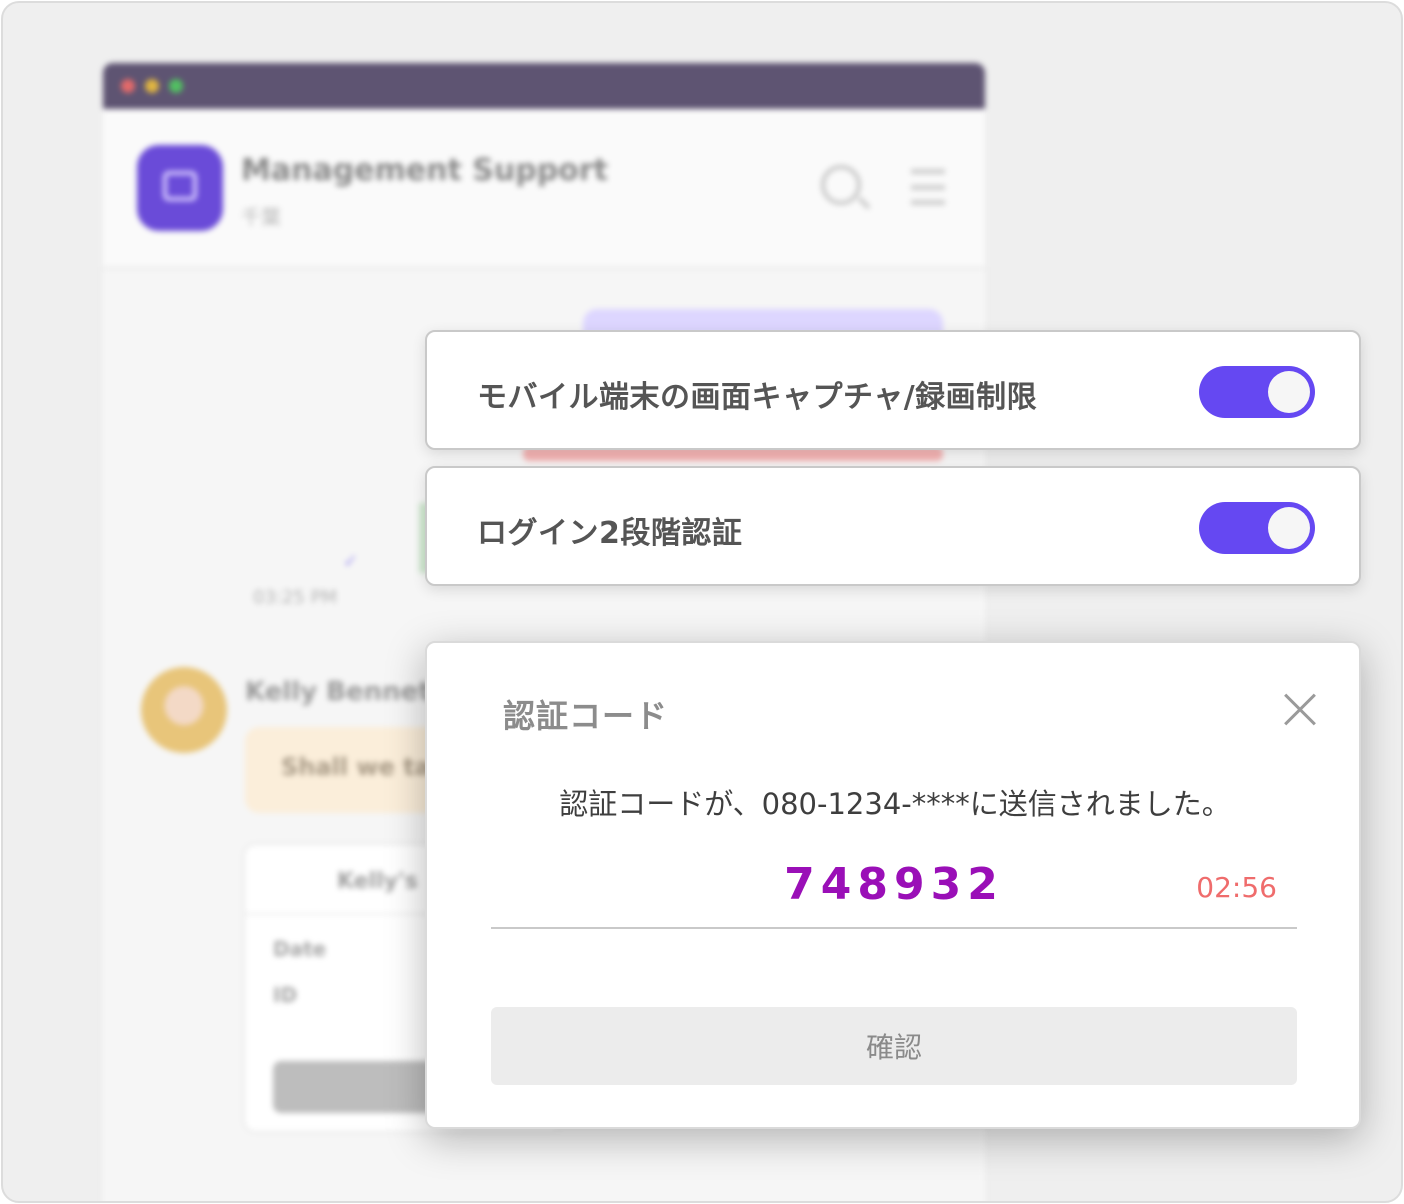 This screenshot has width=1404, height=1204. Describe the element at coordinates (344, 692) in the screenshot. I see `sender-name: Kelly Bennett` at that location.